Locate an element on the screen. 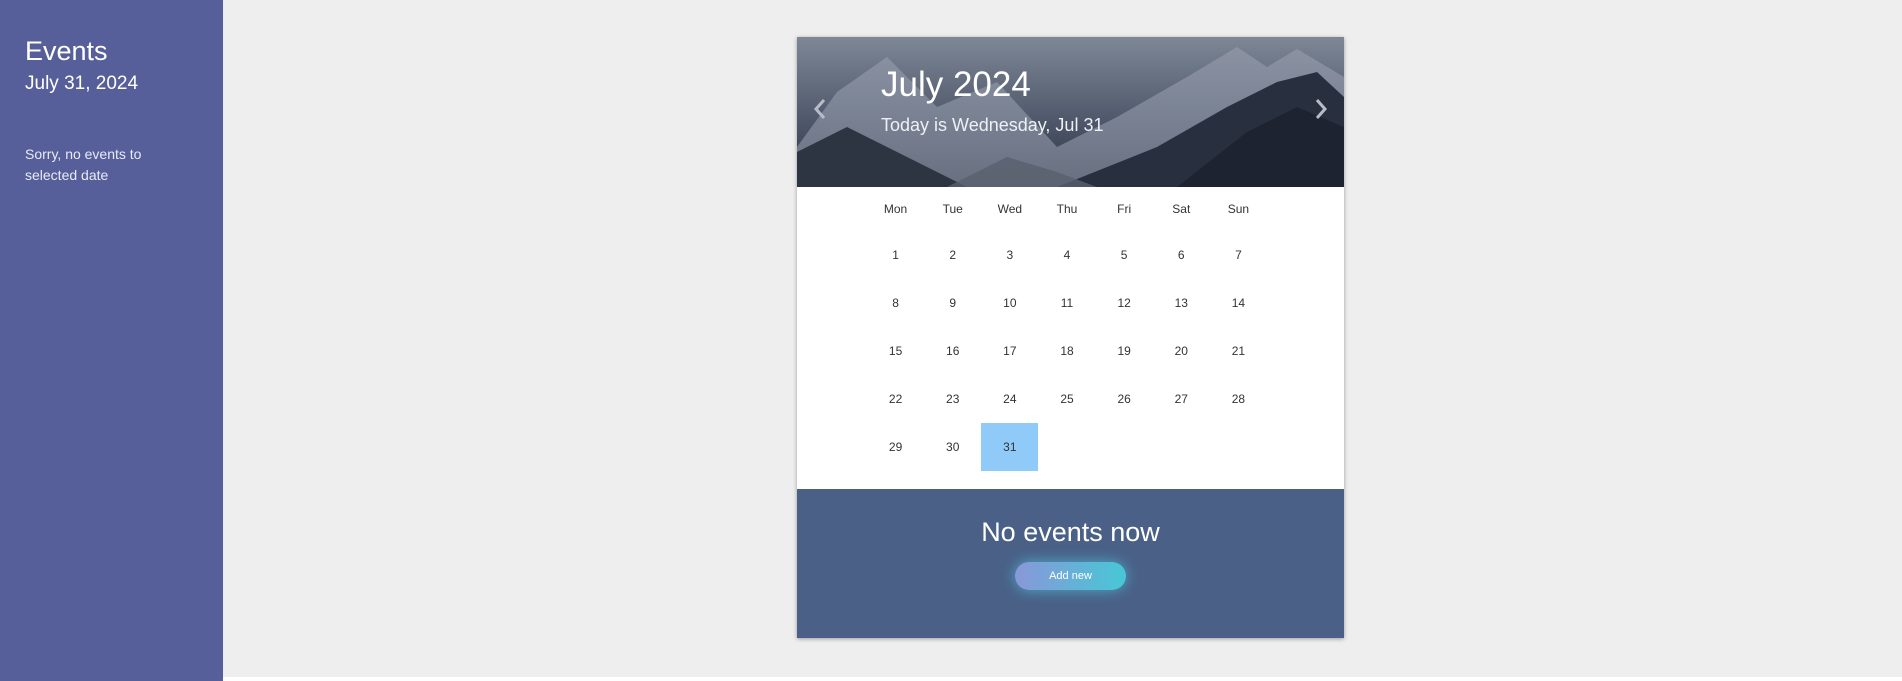 The image size is (1902, 681). weekday-label: Thu is located at coordinates (1067, 209).